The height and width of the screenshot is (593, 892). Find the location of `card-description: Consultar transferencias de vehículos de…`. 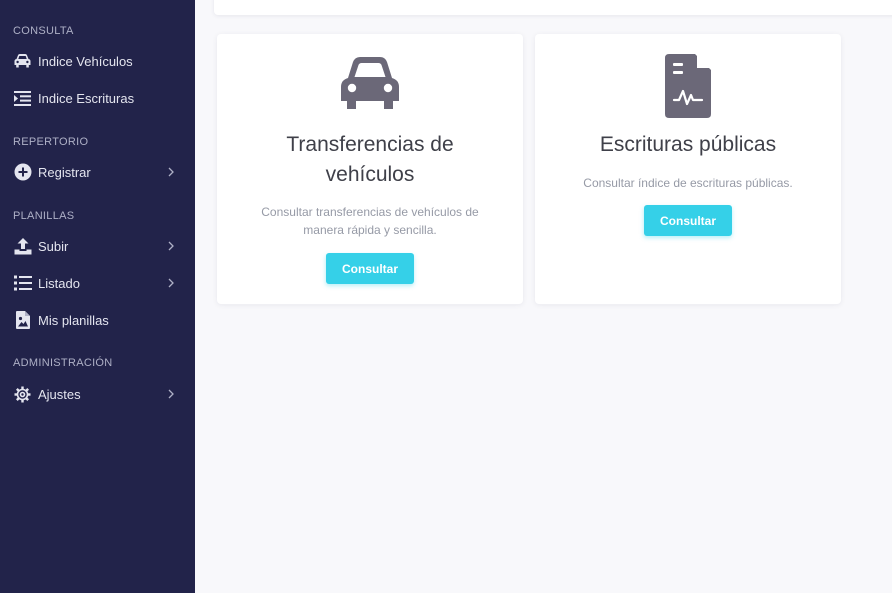

card-description: Consultar transferencias de vehículos de… is located at coordinates (370, 221).